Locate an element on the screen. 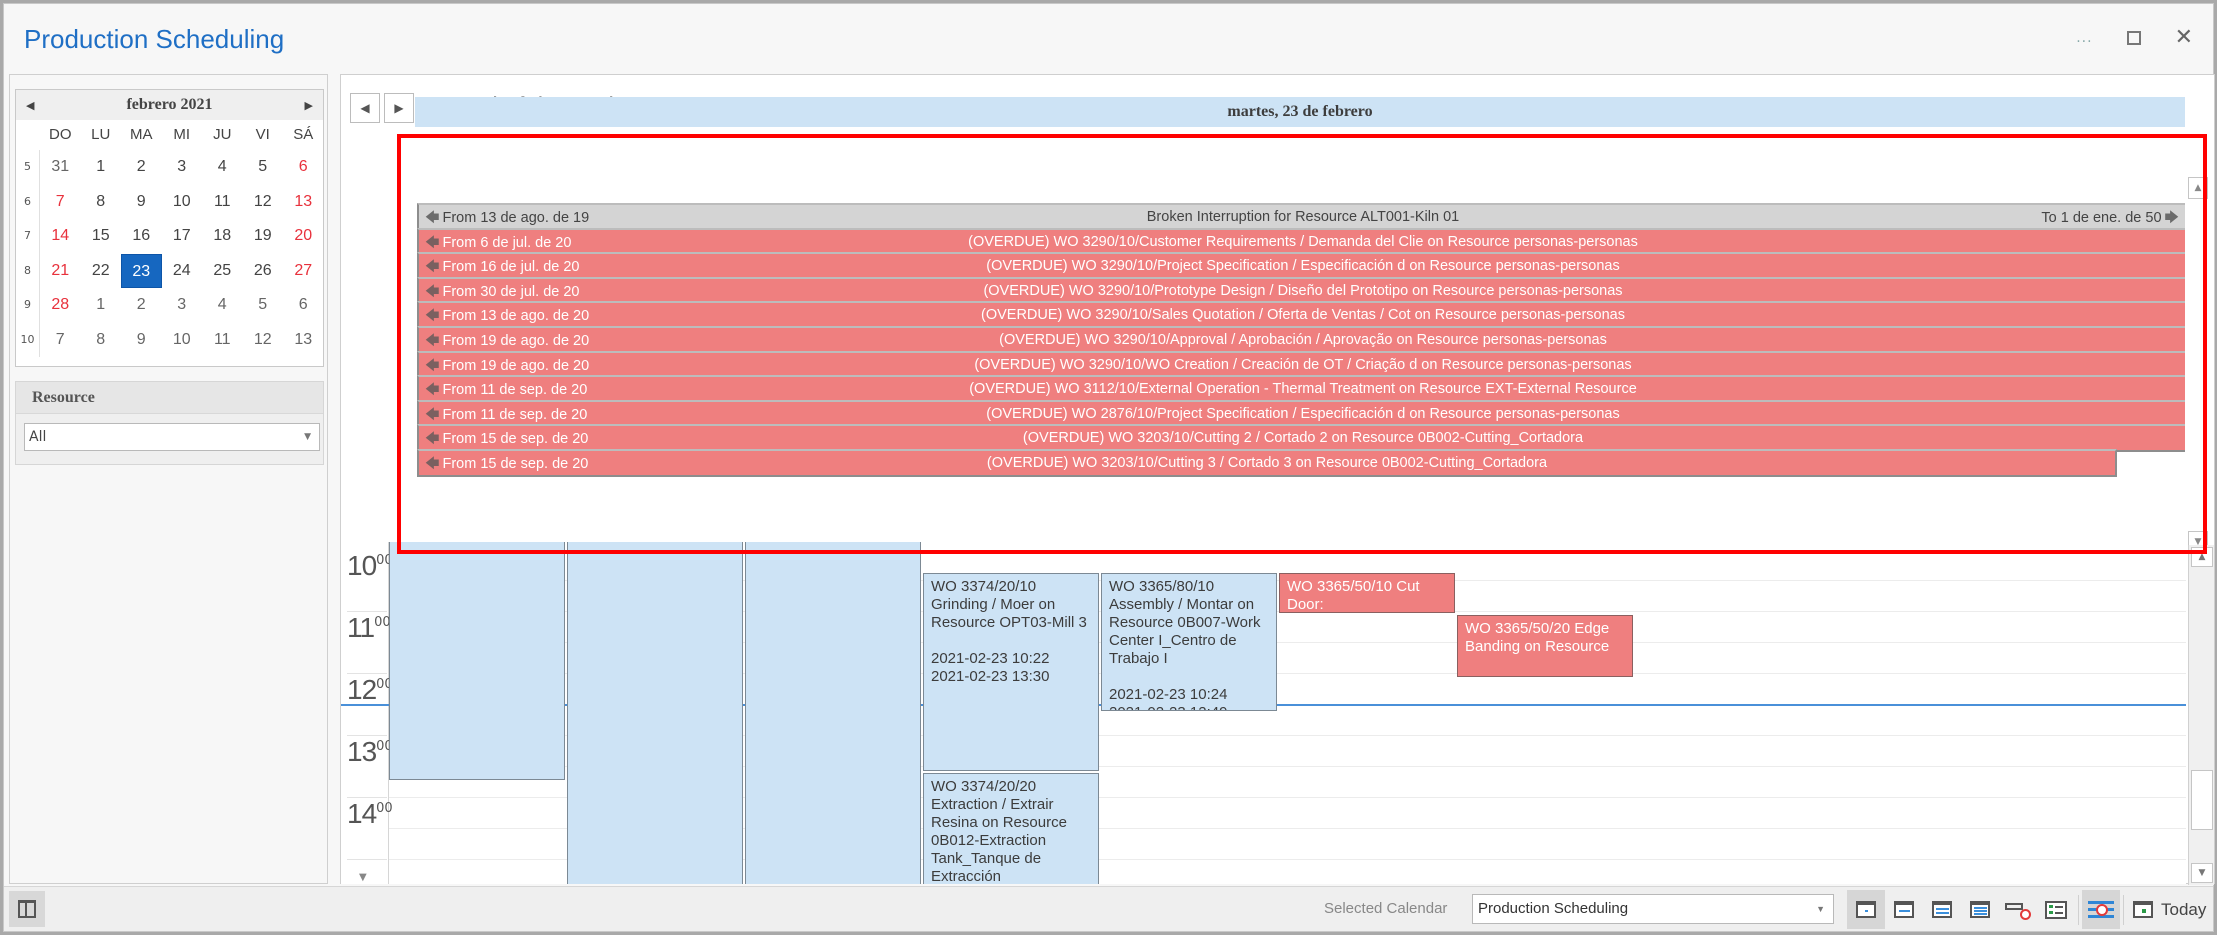  app-title: Production Scheduling is located at coordinates (154, 39).